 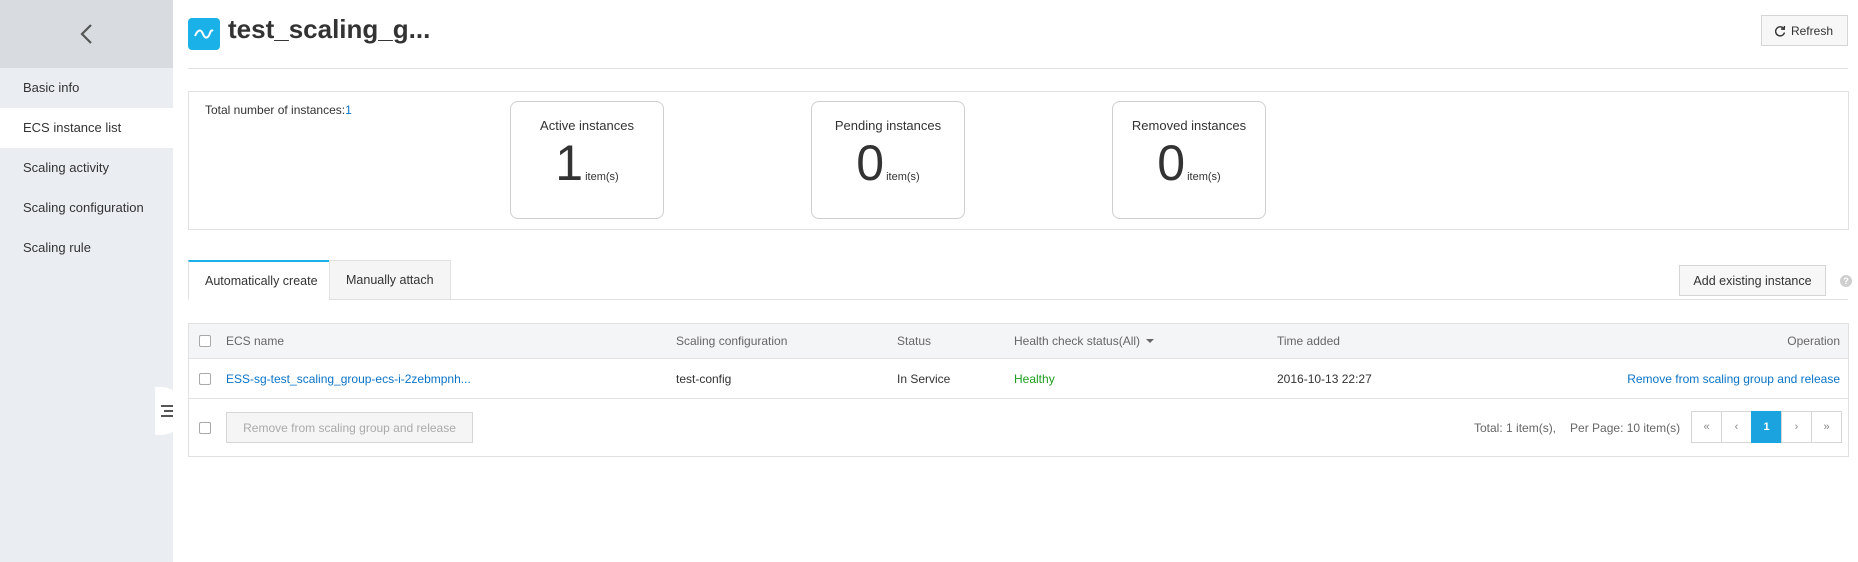 What do you see at coordinates (888, 160) in the screenshot?
I see `pending-instances-card: Pending instances 0 item(s)` at bounding box center [888, 160].